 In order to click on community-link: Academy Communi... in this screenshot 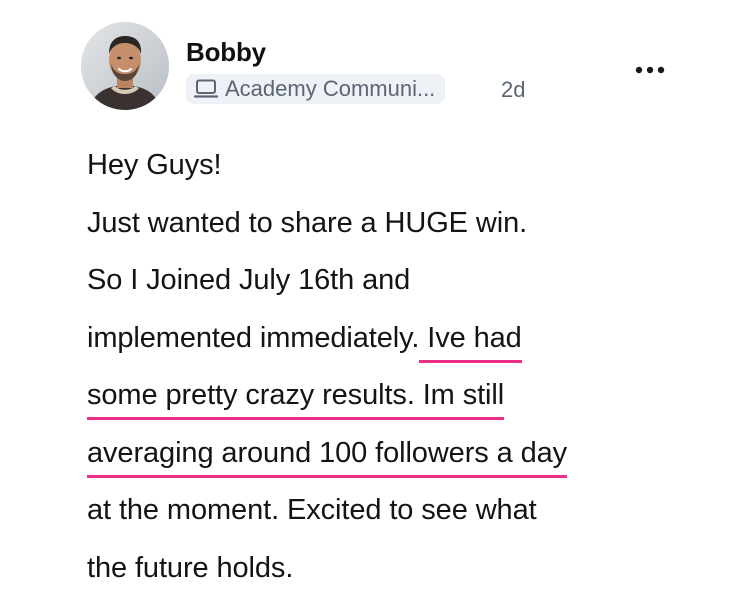, I will do `click(316, 89)`.